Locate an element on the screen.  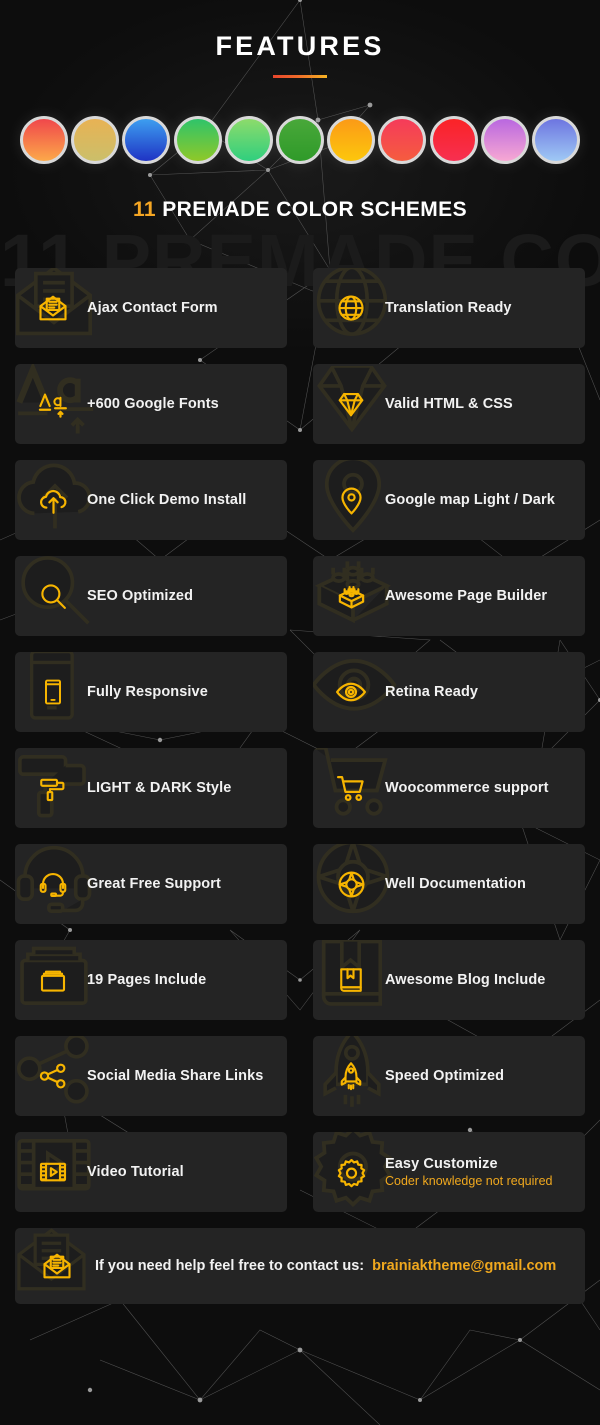
life-ring-icon is located at coordinates (351, 884).